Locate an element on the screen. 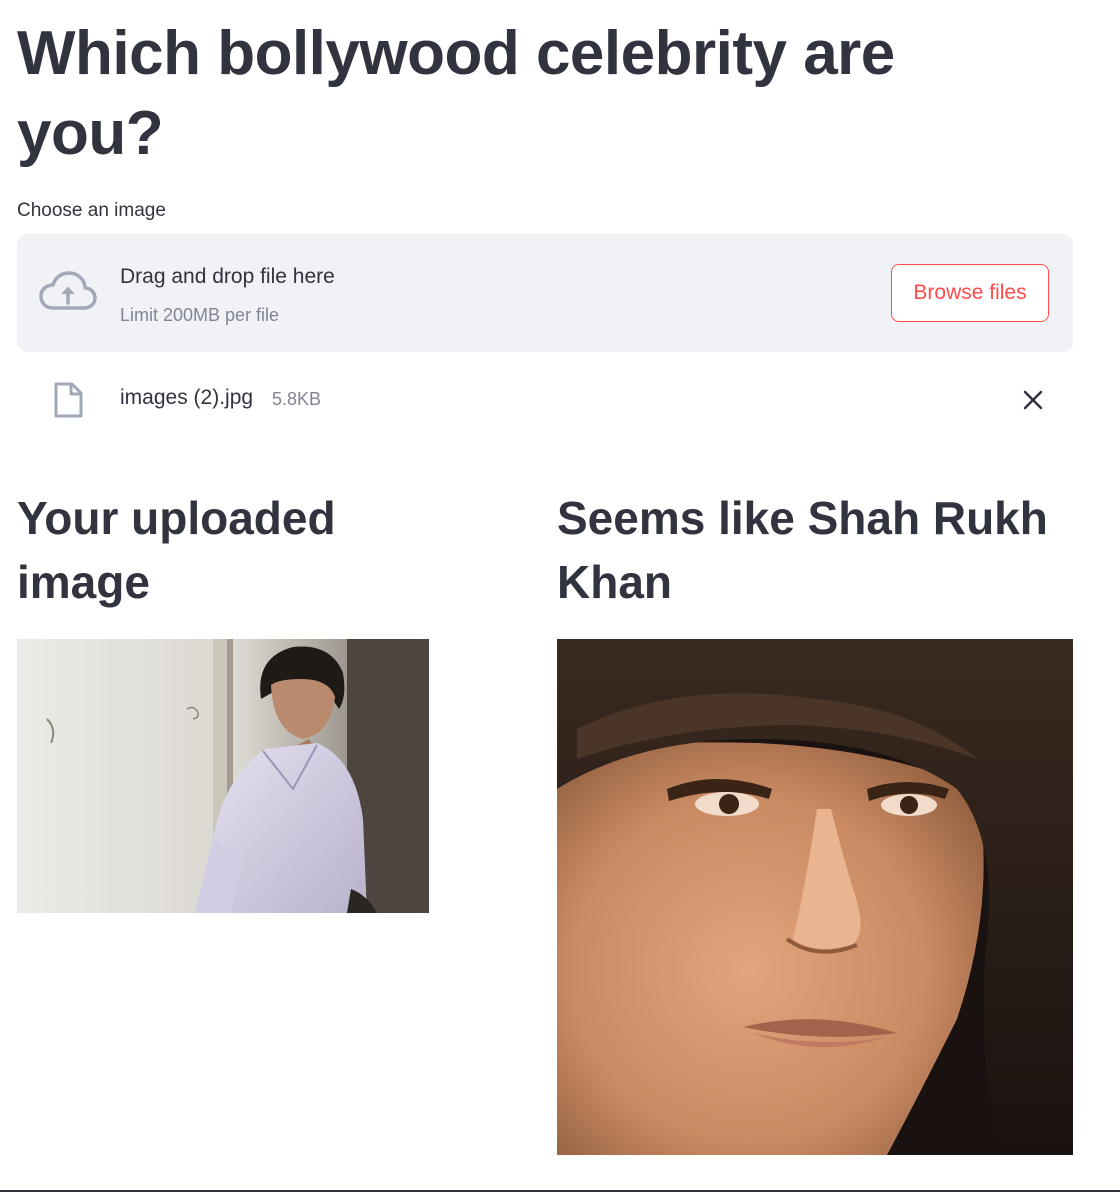 This screenshot has width=1120, height=1196. page-title: Which bollywood celebrity are you? is located at coordinates (456, 93).